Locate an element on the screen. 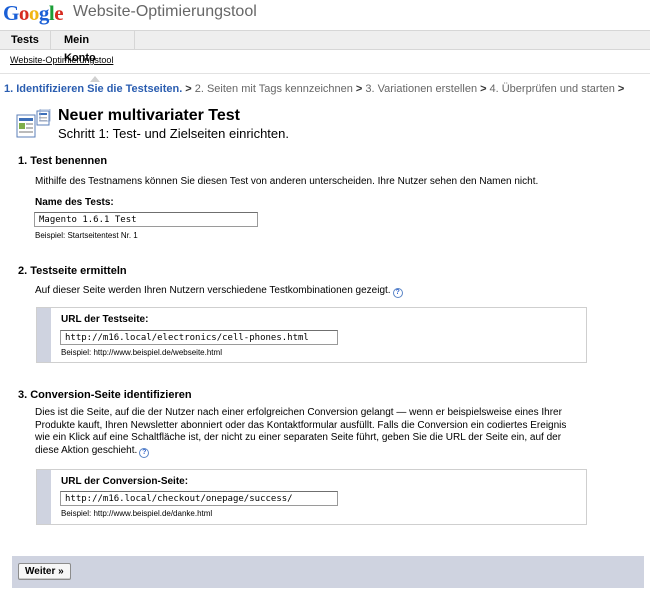  step-3: 3. Variationen erstellen is located at coordinates (421, 89).